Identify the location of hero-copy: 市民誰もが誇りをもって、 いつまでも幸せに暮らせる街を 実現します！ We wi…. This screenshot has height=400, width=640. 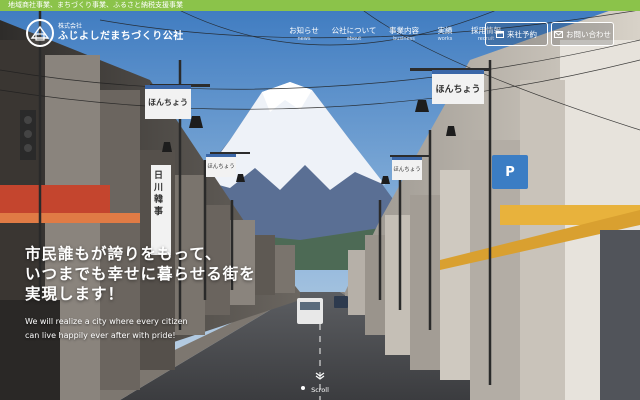
(140, 293).